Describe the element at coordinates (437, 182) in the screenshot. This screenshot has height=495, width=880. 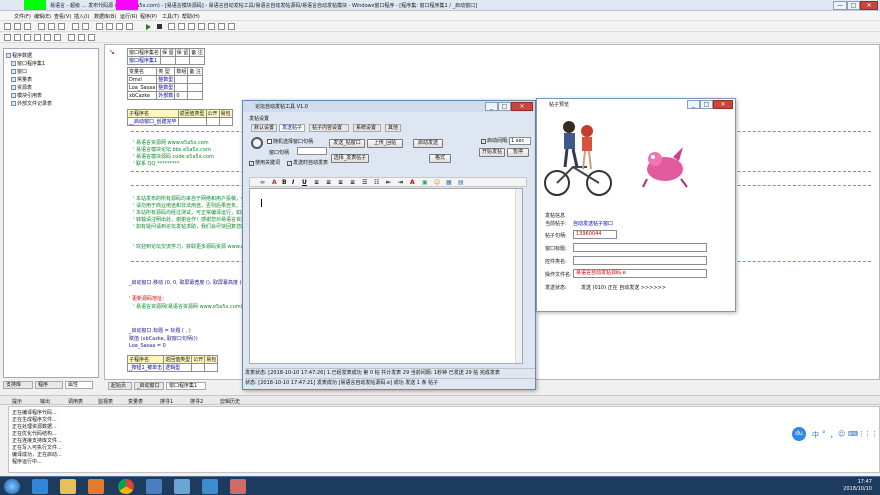
I see `emoticon-icon: ☺` at that location.